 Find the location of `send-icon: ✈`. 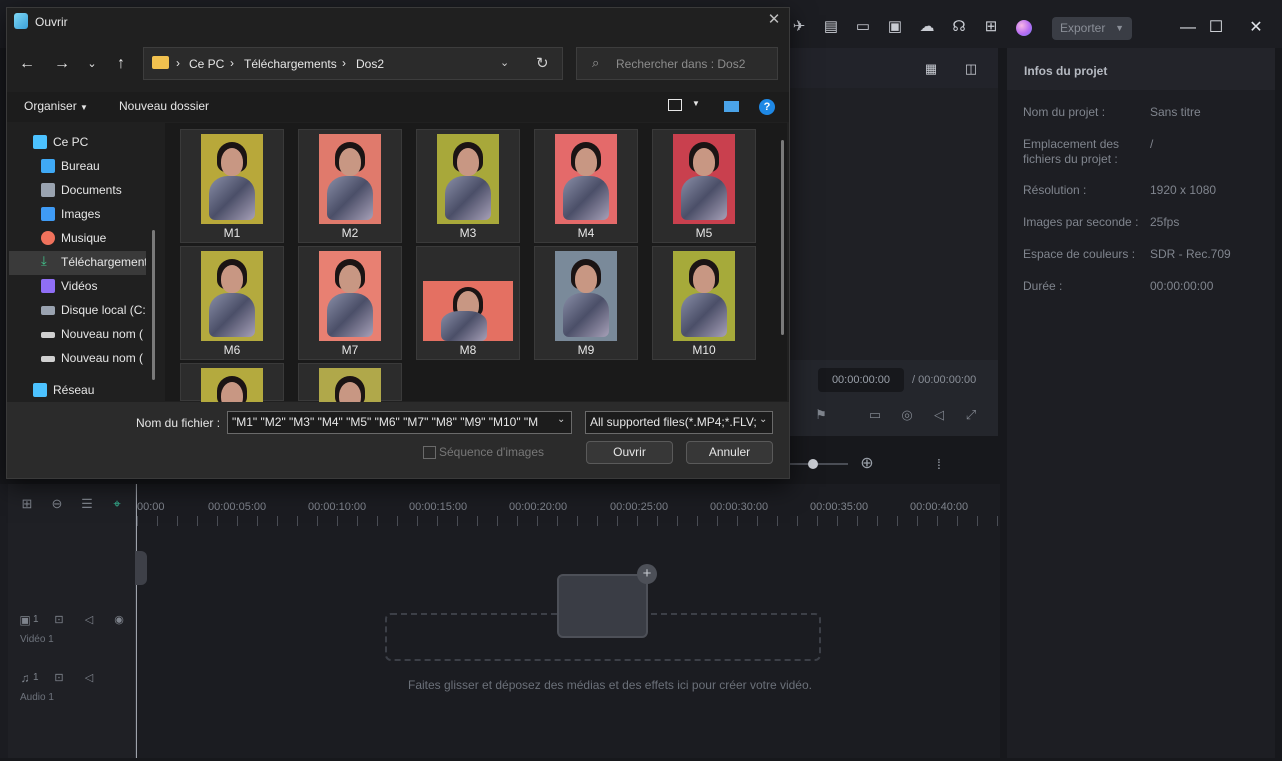

send-icon: ✈ is located at coordinates (799, 27).